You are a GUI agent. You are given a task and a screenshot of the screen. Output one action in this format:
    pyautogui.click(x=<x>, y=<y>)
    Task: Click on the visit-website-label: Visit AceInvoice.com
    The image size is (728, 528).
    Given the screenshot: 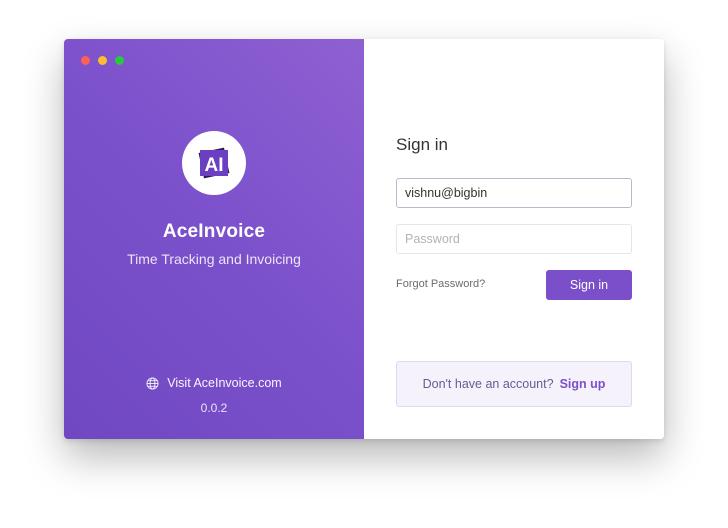 What is the action you would take?
    pyautogui.click(x=224, y=383)
    